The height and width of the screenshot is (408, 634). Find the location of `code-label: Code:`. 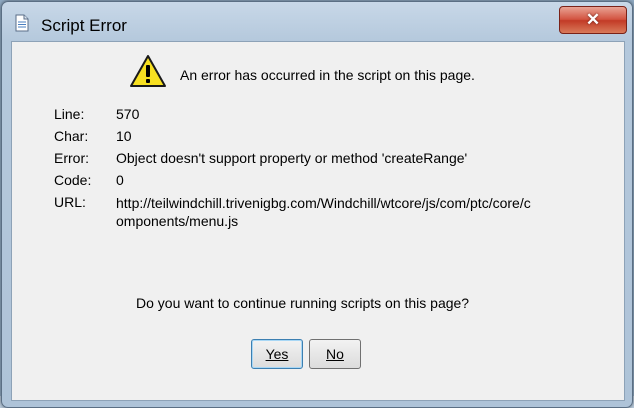

code-label: Code: is located at coordinates (73, 180).